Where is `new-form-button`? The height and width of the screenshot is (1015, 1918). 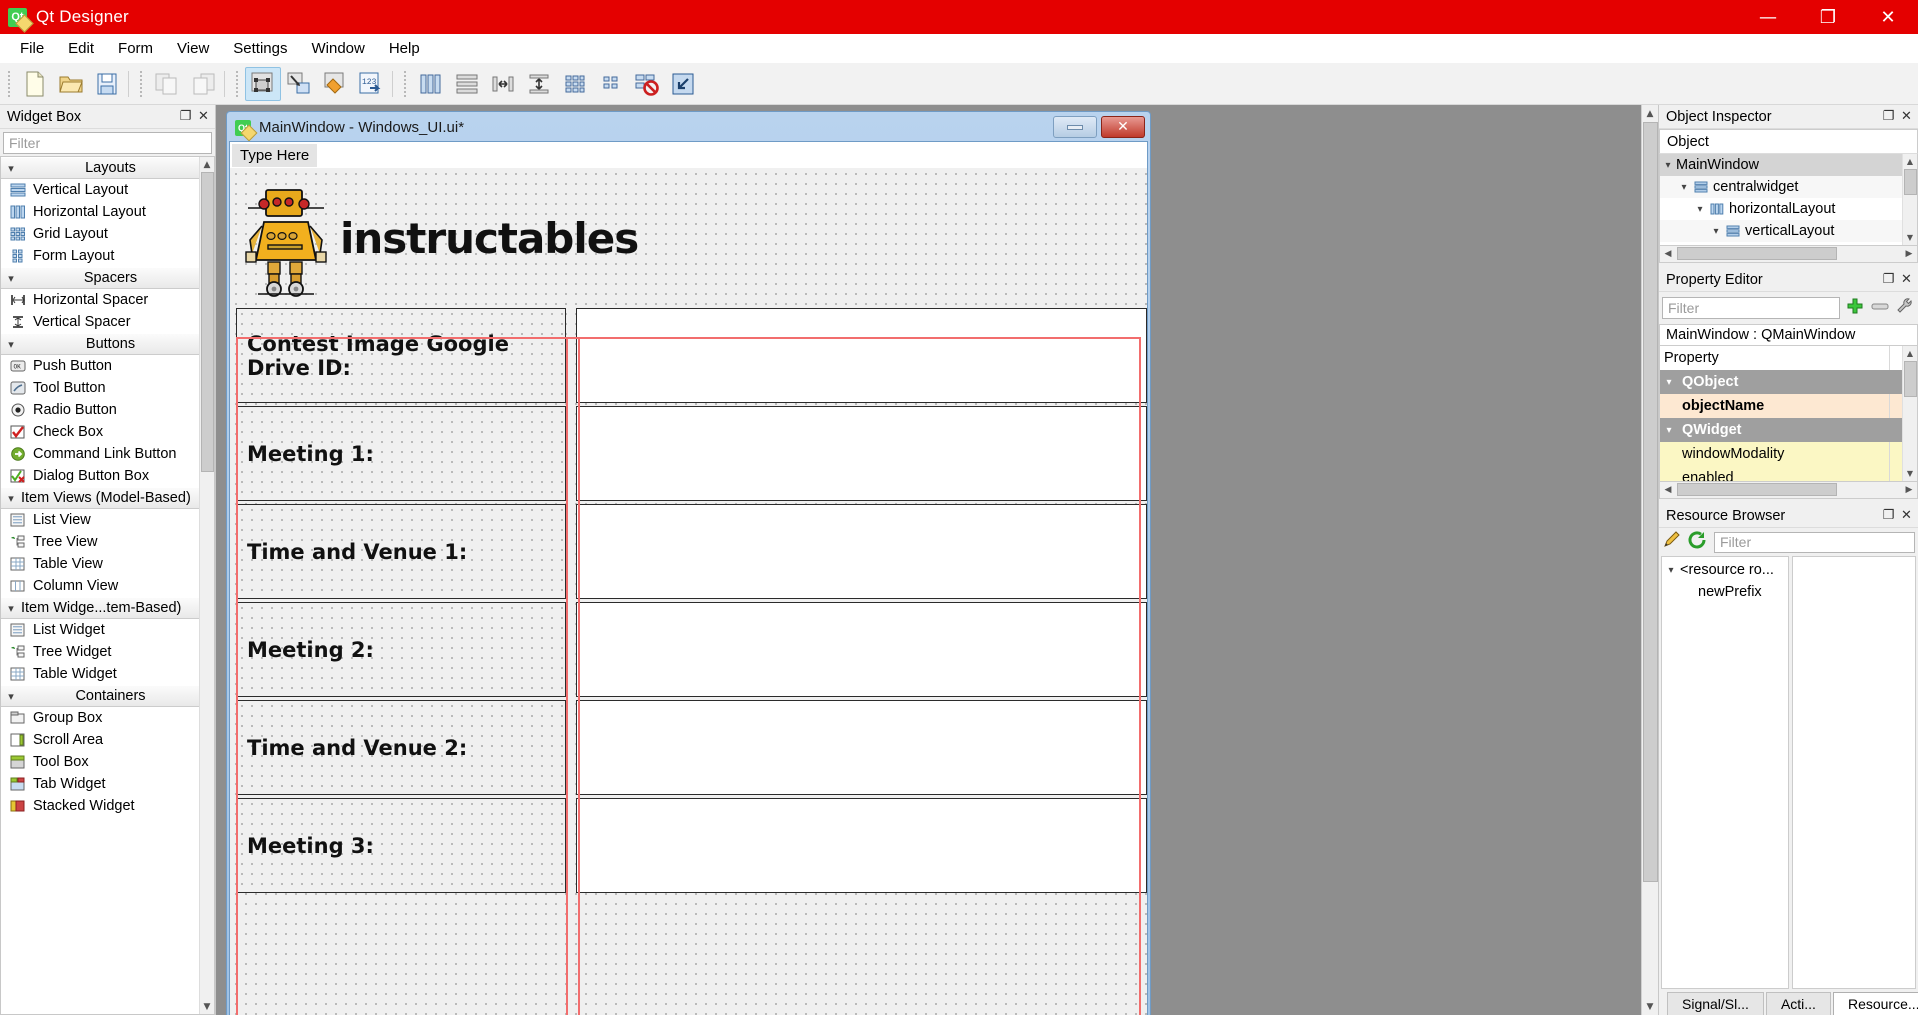 new-form-button is located at coordinates (35, 84).